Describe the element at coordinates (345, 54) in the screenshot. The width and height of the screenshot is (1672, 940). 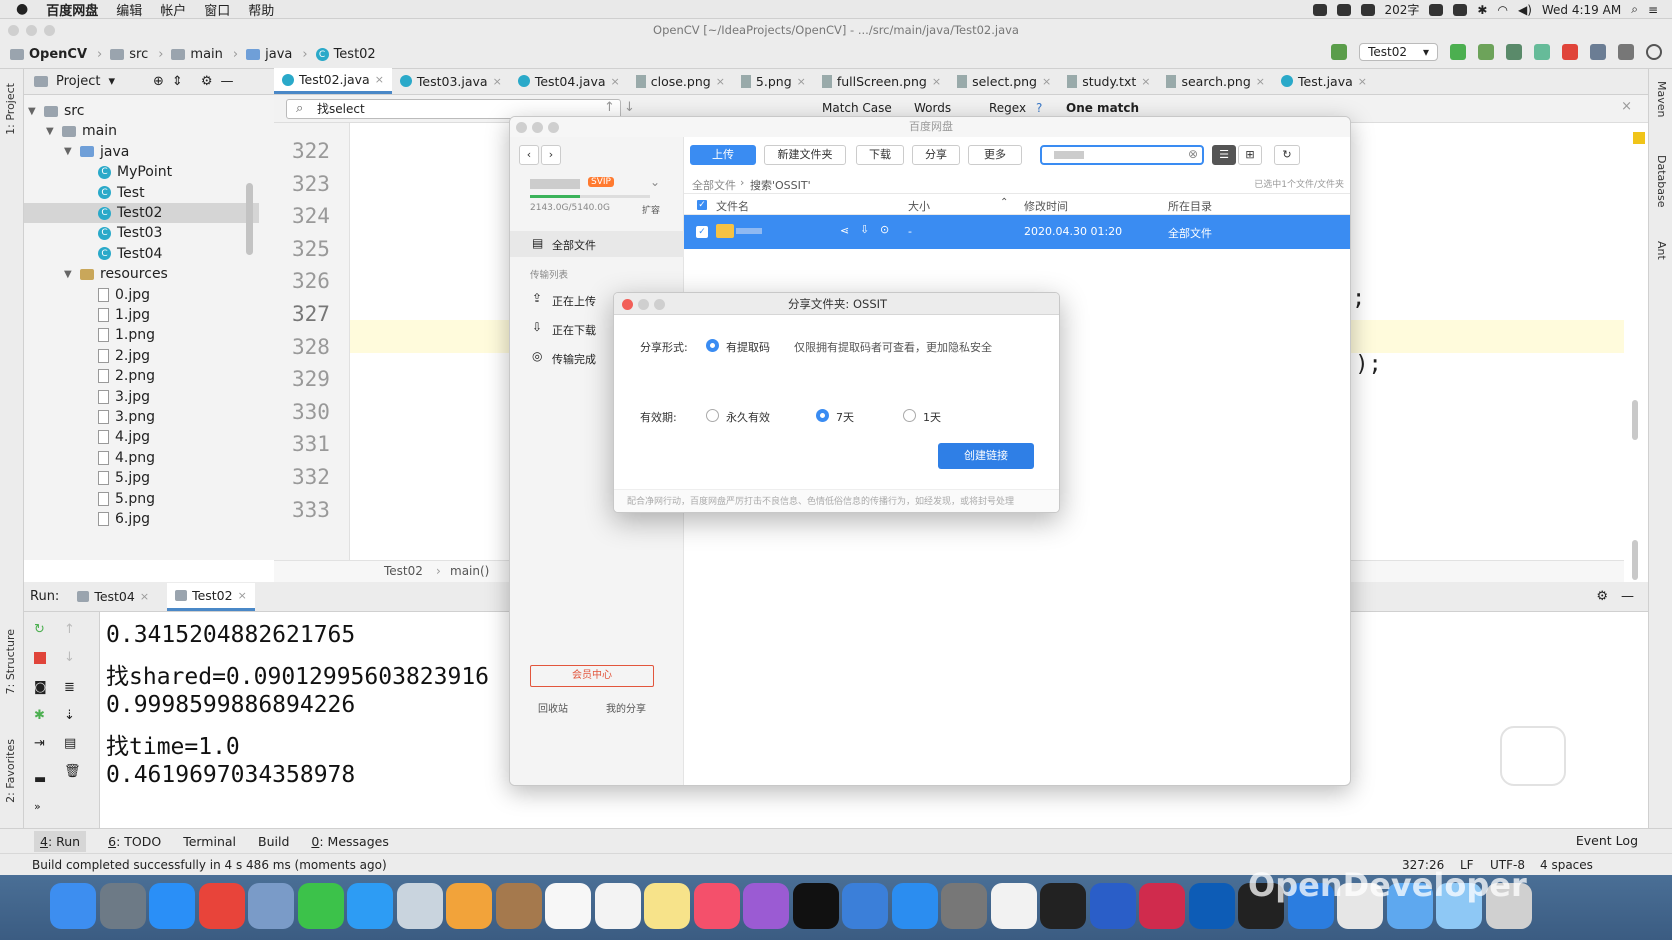
I see `breadcrumb-file: C Test02` at that location.